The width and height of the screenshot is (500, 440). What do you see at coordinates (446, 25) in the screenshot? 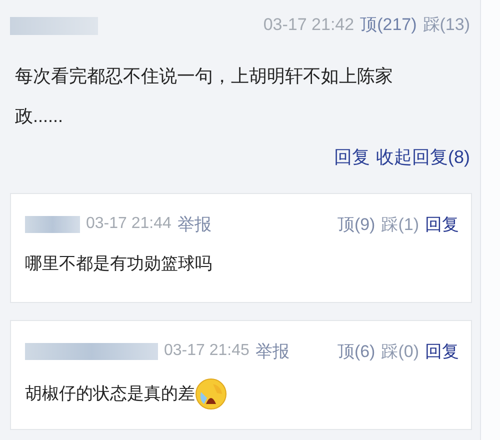
I see `downvote-link: 踩(13)` at bounding box center [446, 25].